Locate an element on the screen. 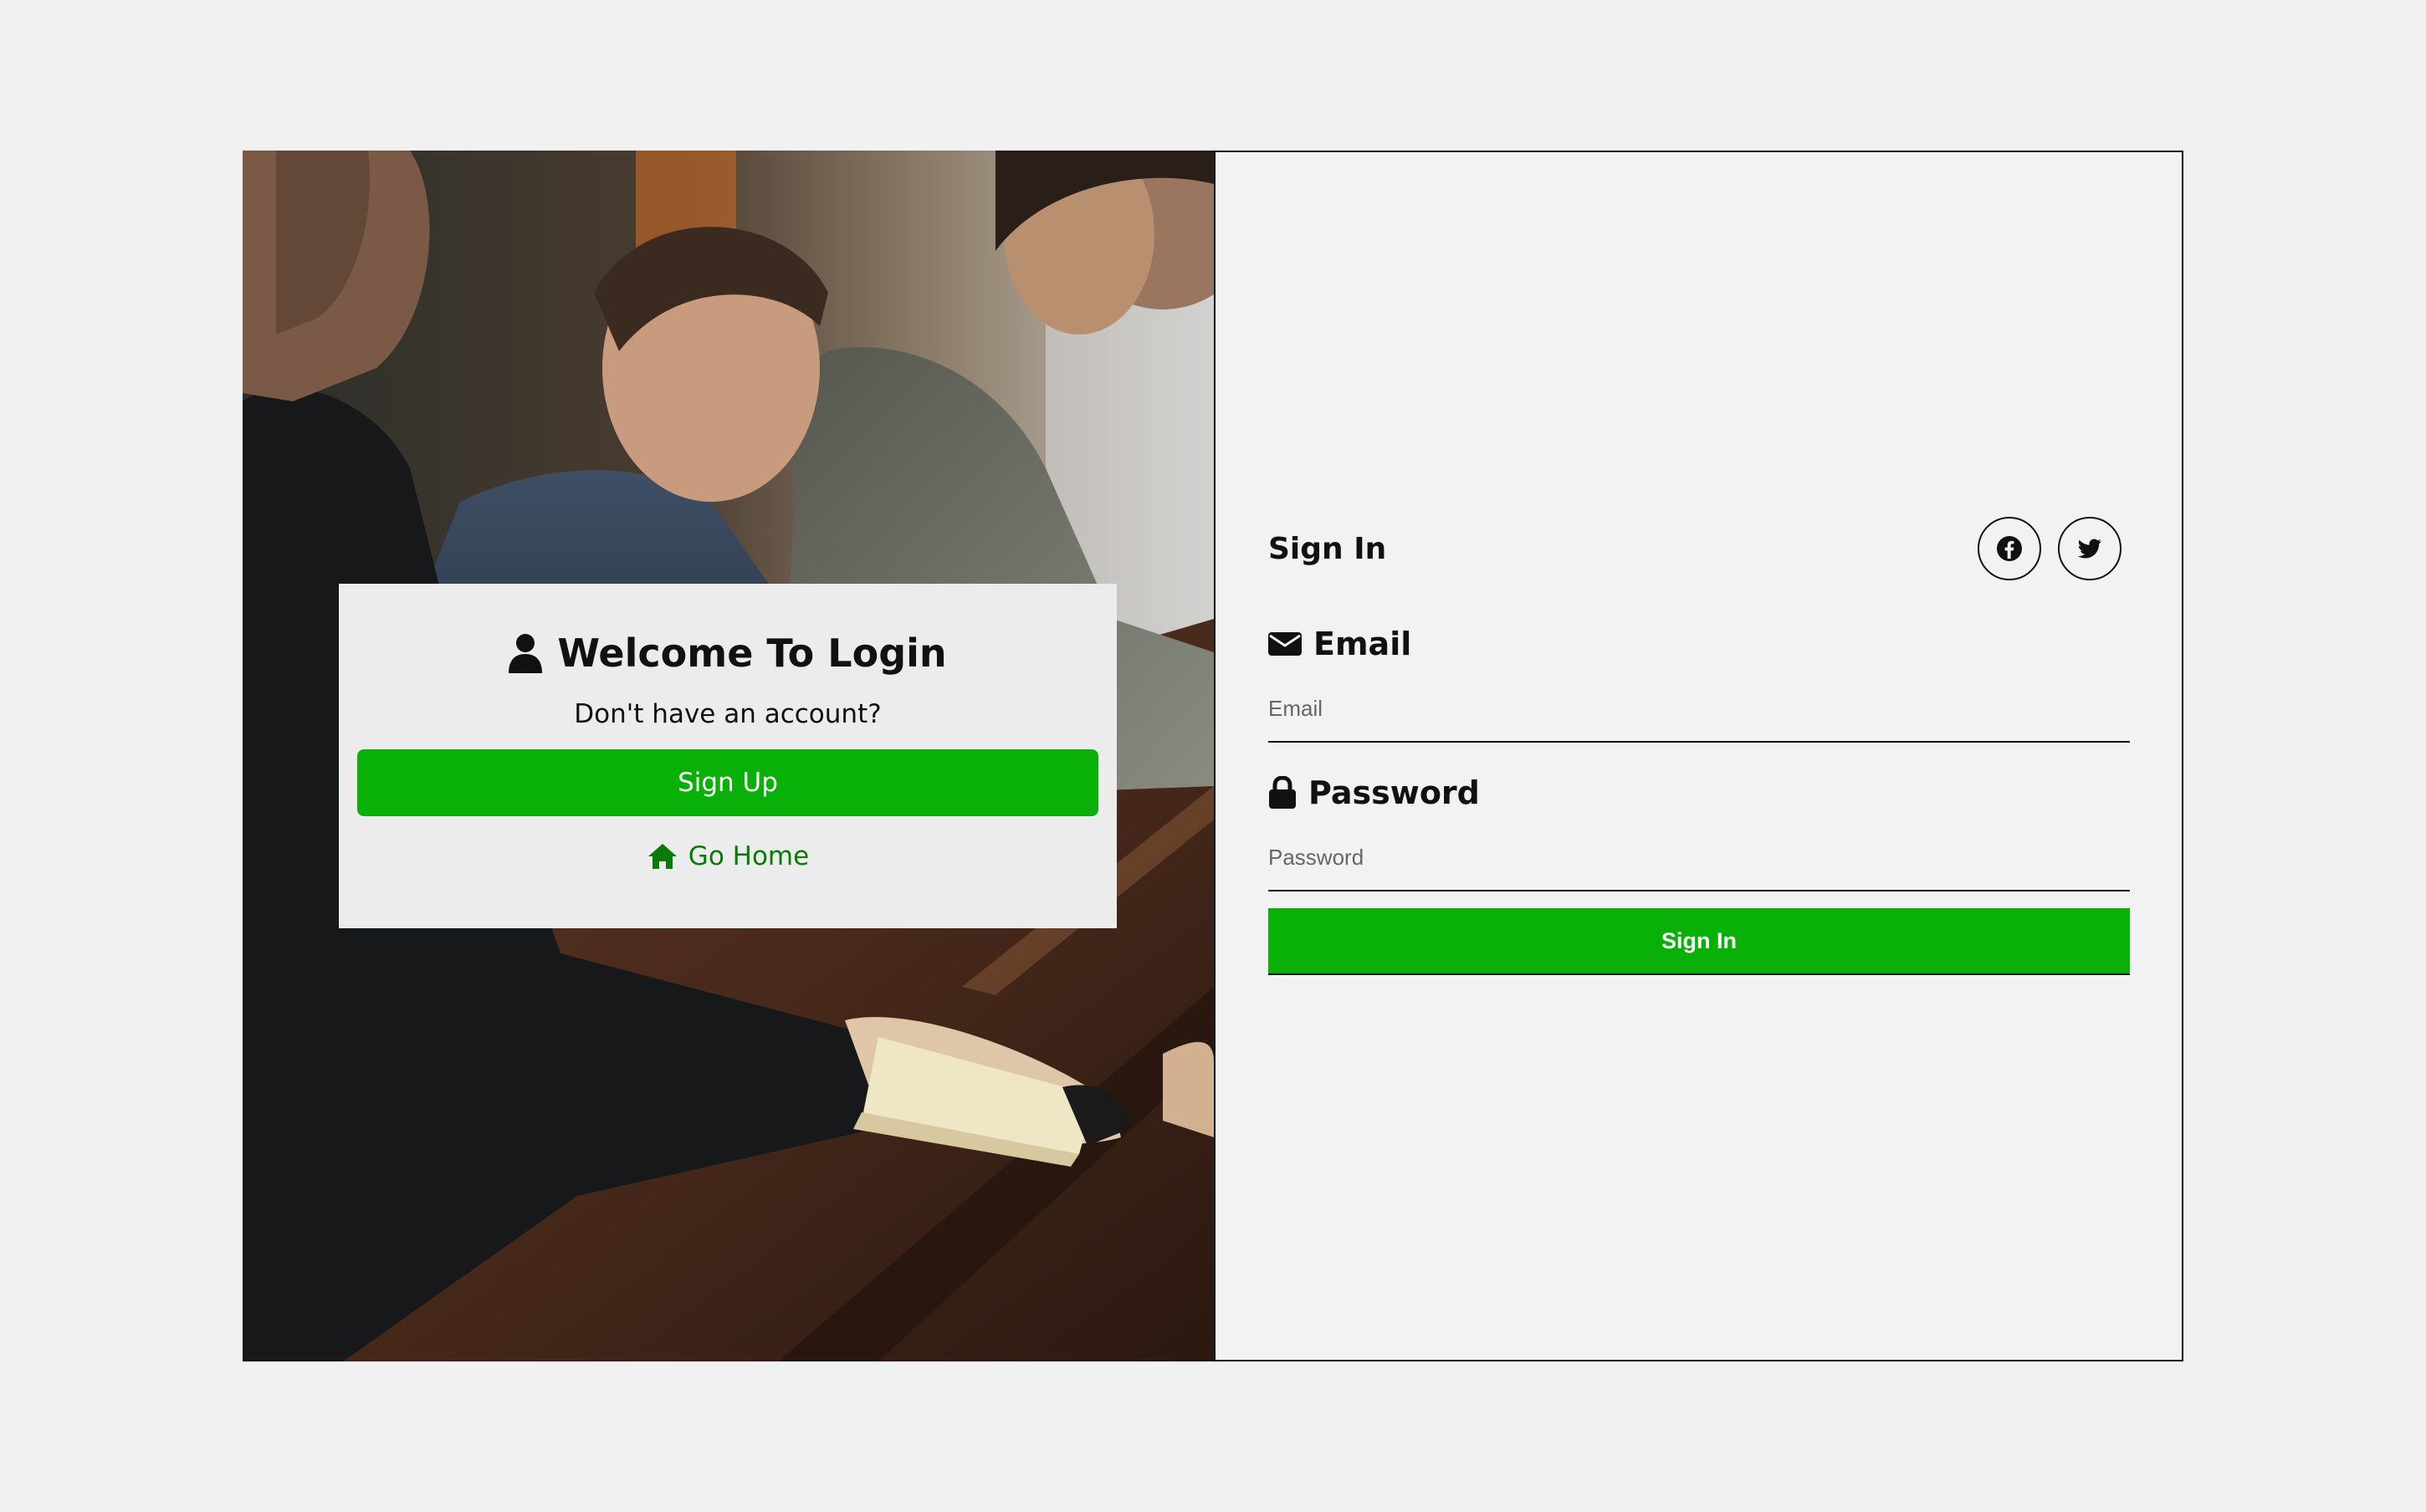 The width and height of the screenshot is (2426, 1512). email-label-text: Email is located at coordinates (1362, 644).